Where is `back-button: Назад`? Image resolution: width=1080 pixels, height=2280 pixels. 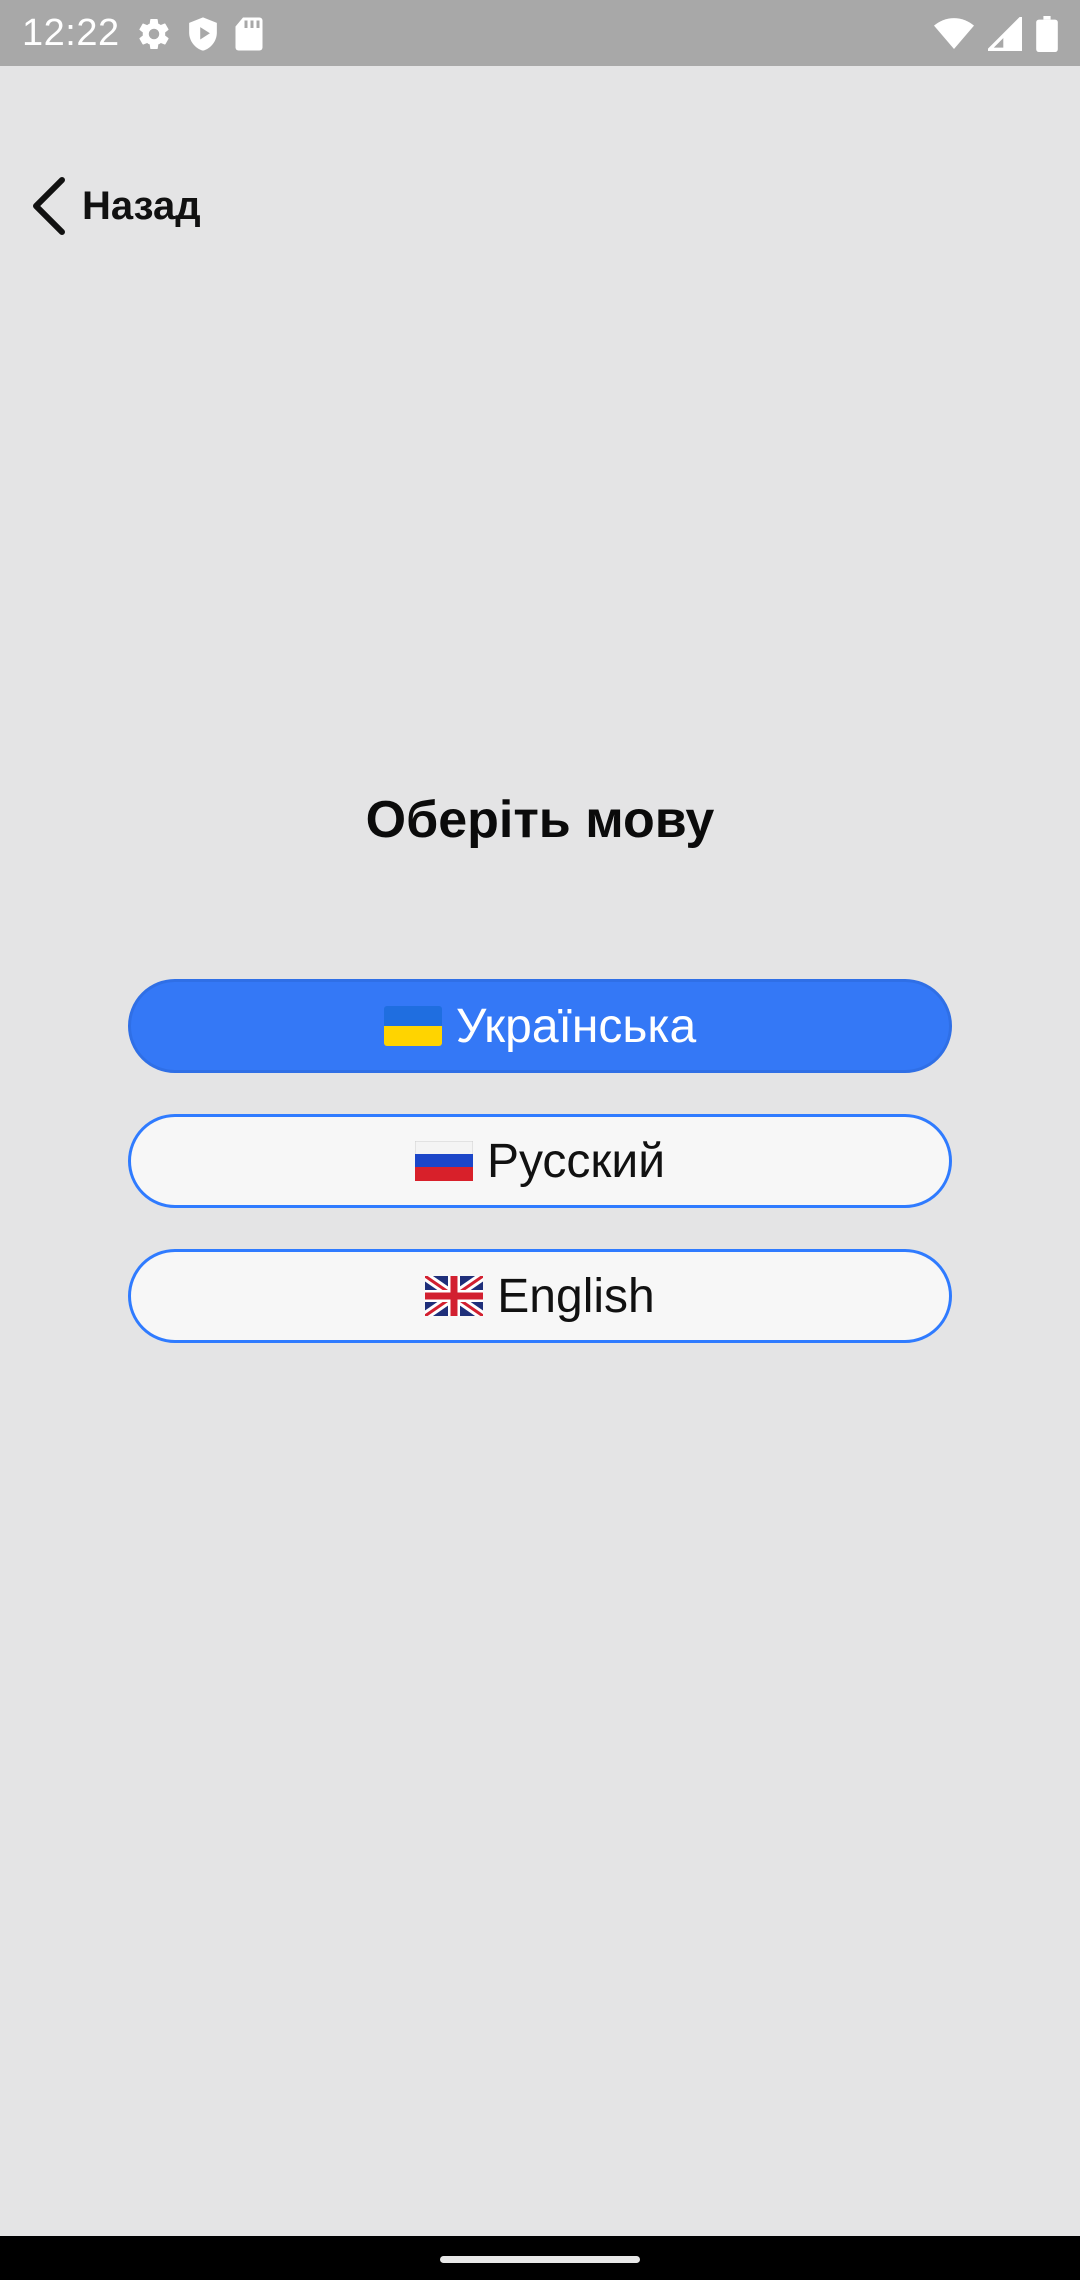
back-button: Назад is located at coordinates (114, 206).